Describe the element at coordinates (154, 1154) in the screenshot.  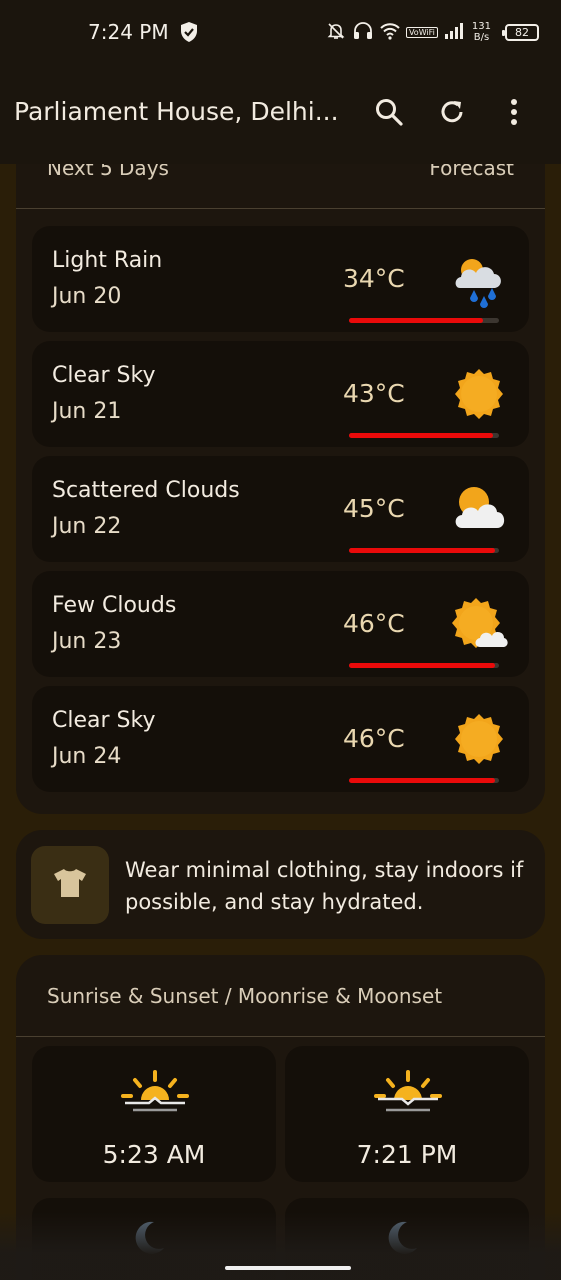
I see `sunrise-time: 5:23 AM` at that location.